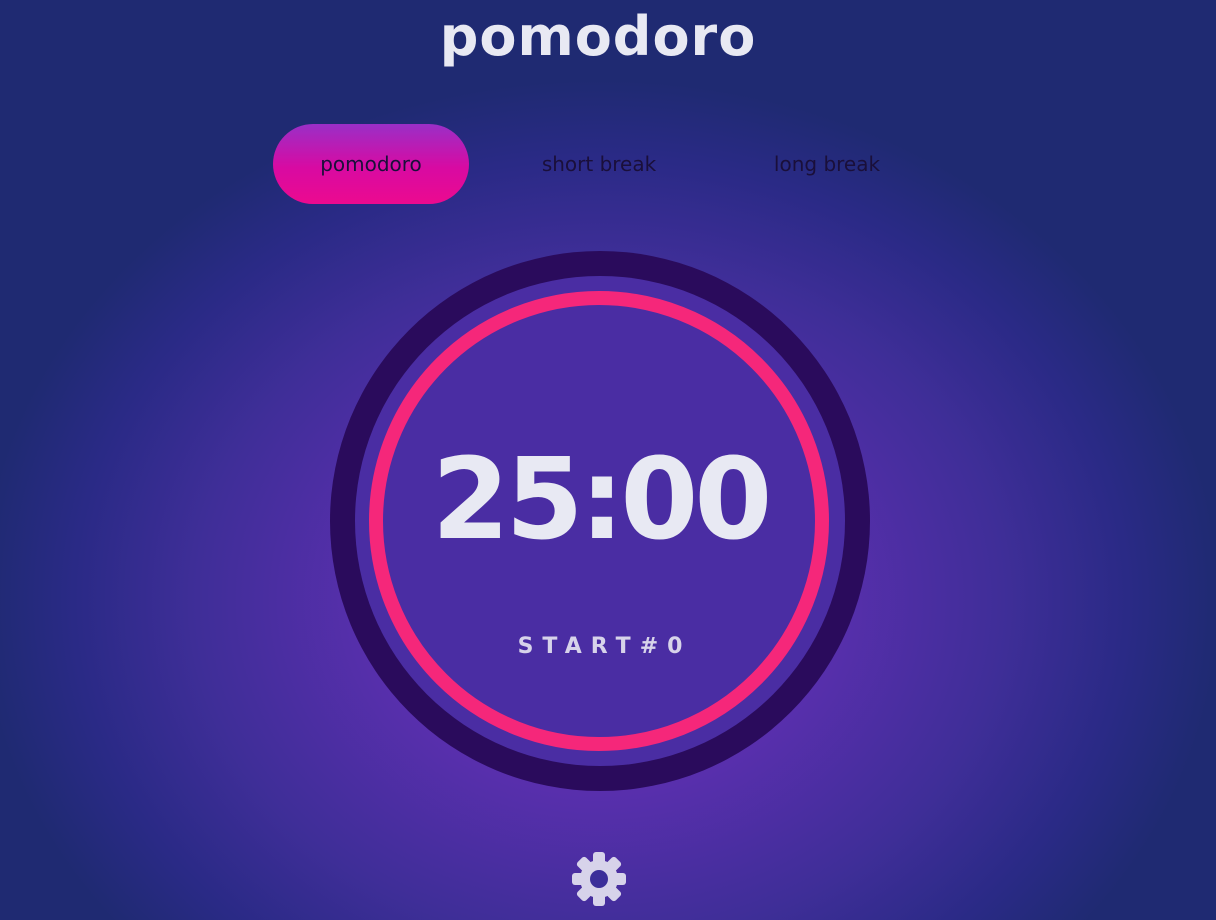 This screenshot has height=920, width=1216. What do you see at coordinates (602, 500) in the screenshot?
I see `timer-display: 25:00` at bounding box center [602, 500].